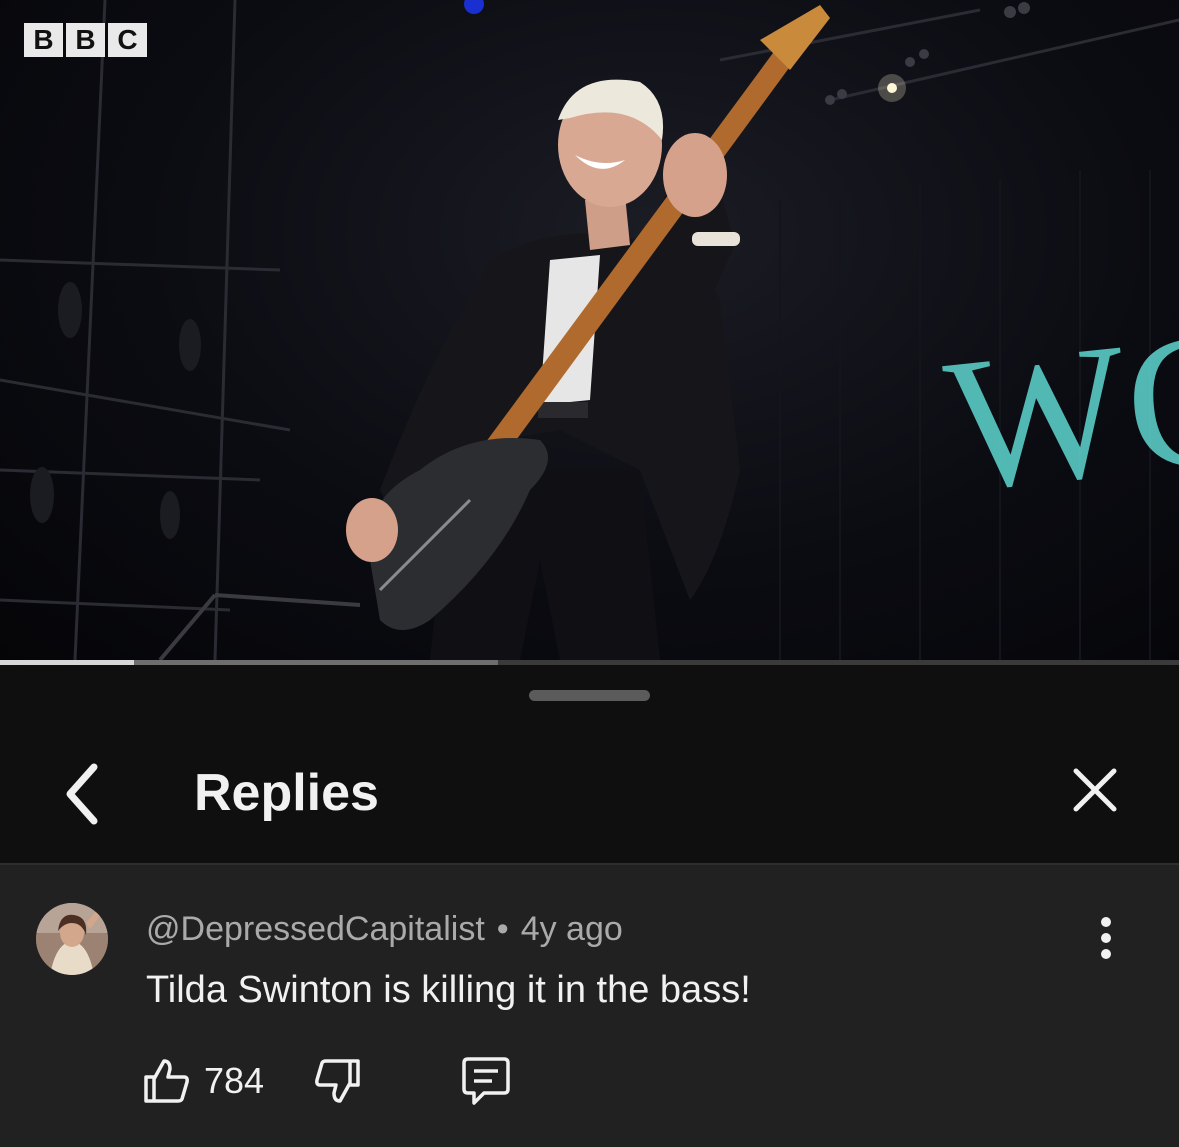 The height and width of the screenshot is (1147, 1179). I want to click on thumbs-down-icon, so click(337, 1081).